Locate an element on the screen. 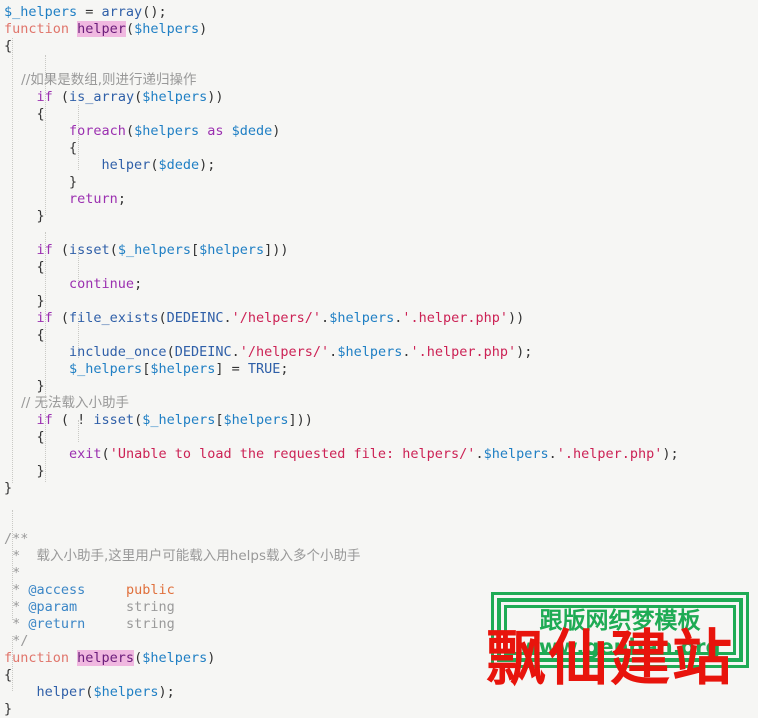 Image resolution: width=758 pixels, height=718 pixels. code-line: function helpers($helpers) is located at coordinates (379, 658).